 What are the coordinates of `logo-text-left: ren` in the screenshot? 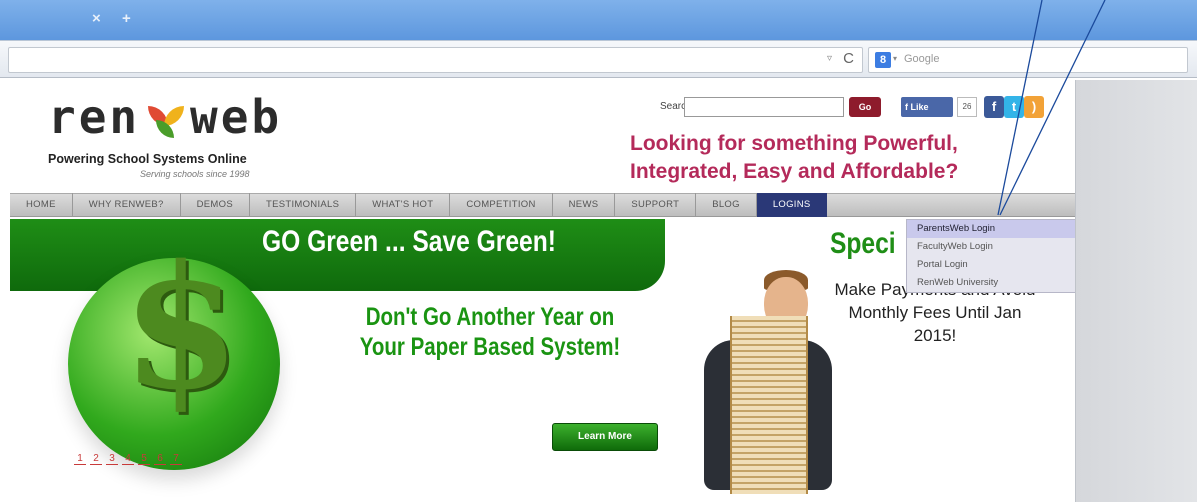 It's located at (94, 117).